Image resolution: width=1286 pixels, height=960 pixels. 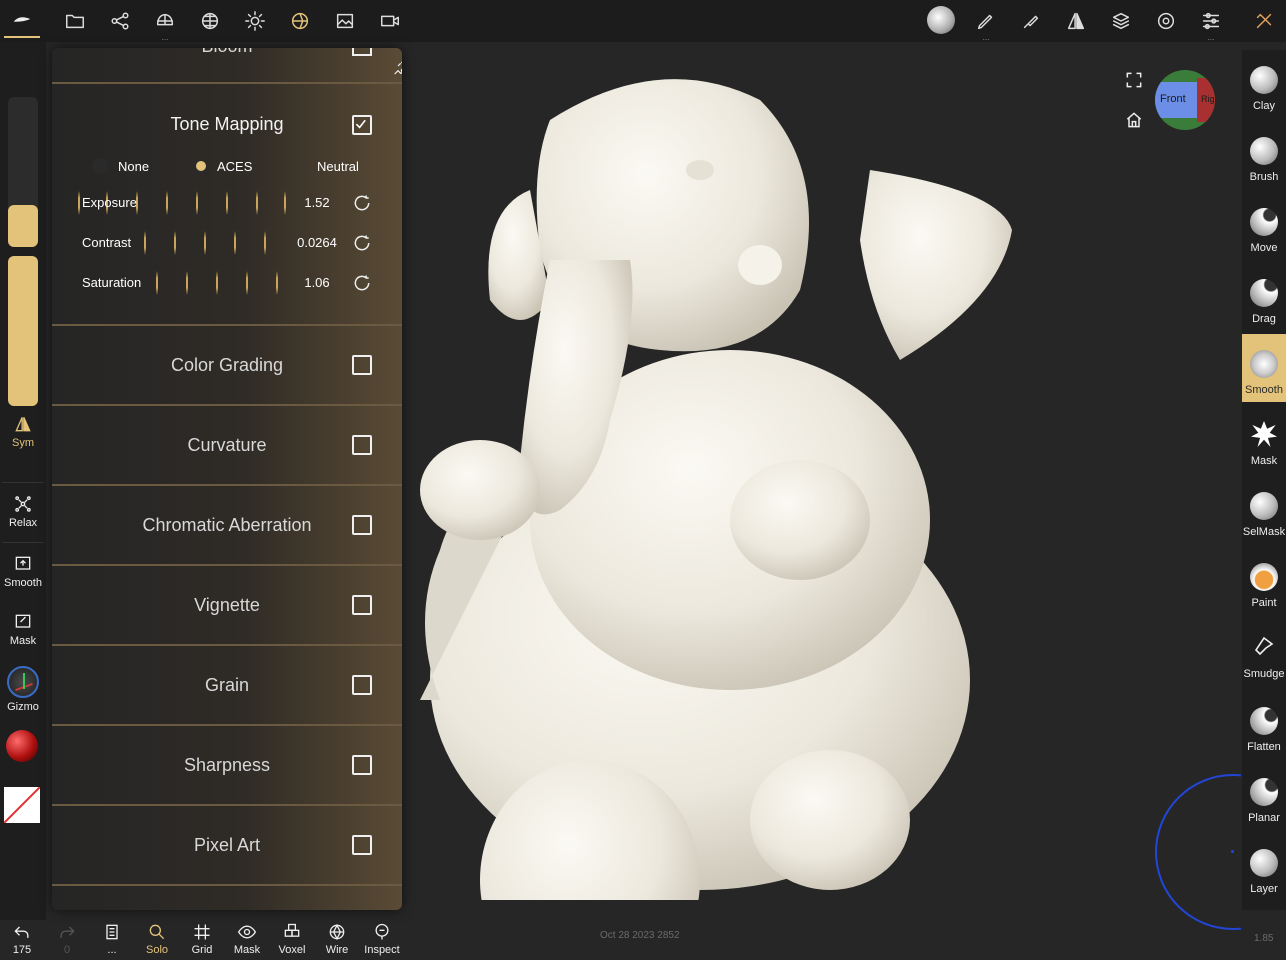 I want to click on pin-icon, so click(x=397, y=68).